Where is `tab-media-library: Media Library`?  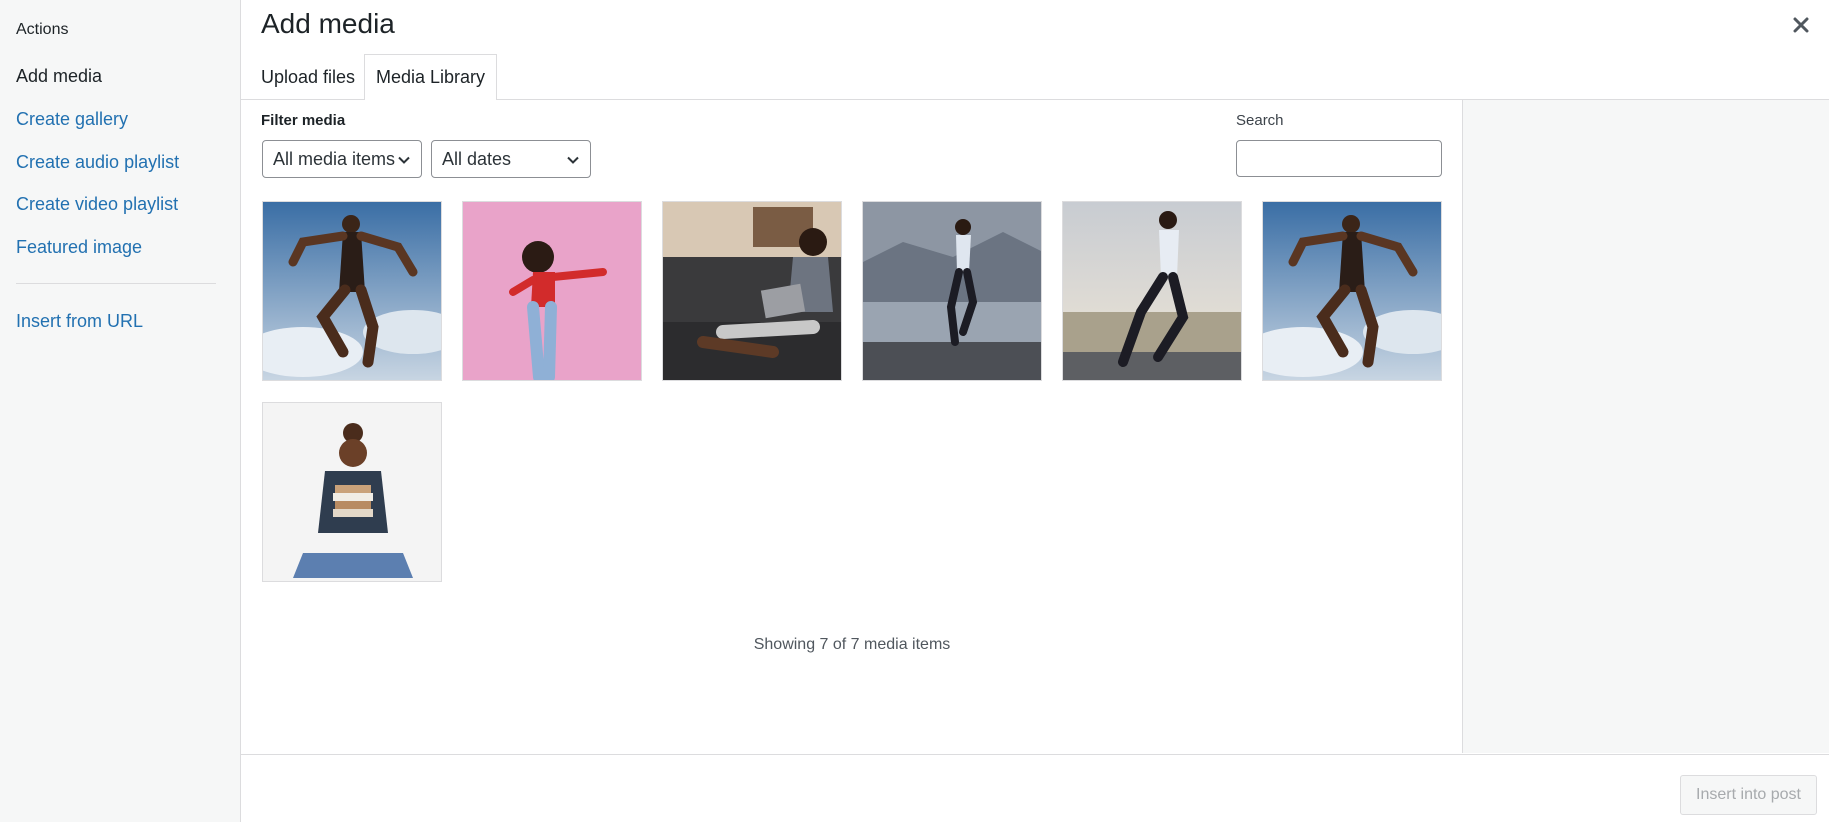
tab-media-library: Media Library is located at coordinates (431, 77).